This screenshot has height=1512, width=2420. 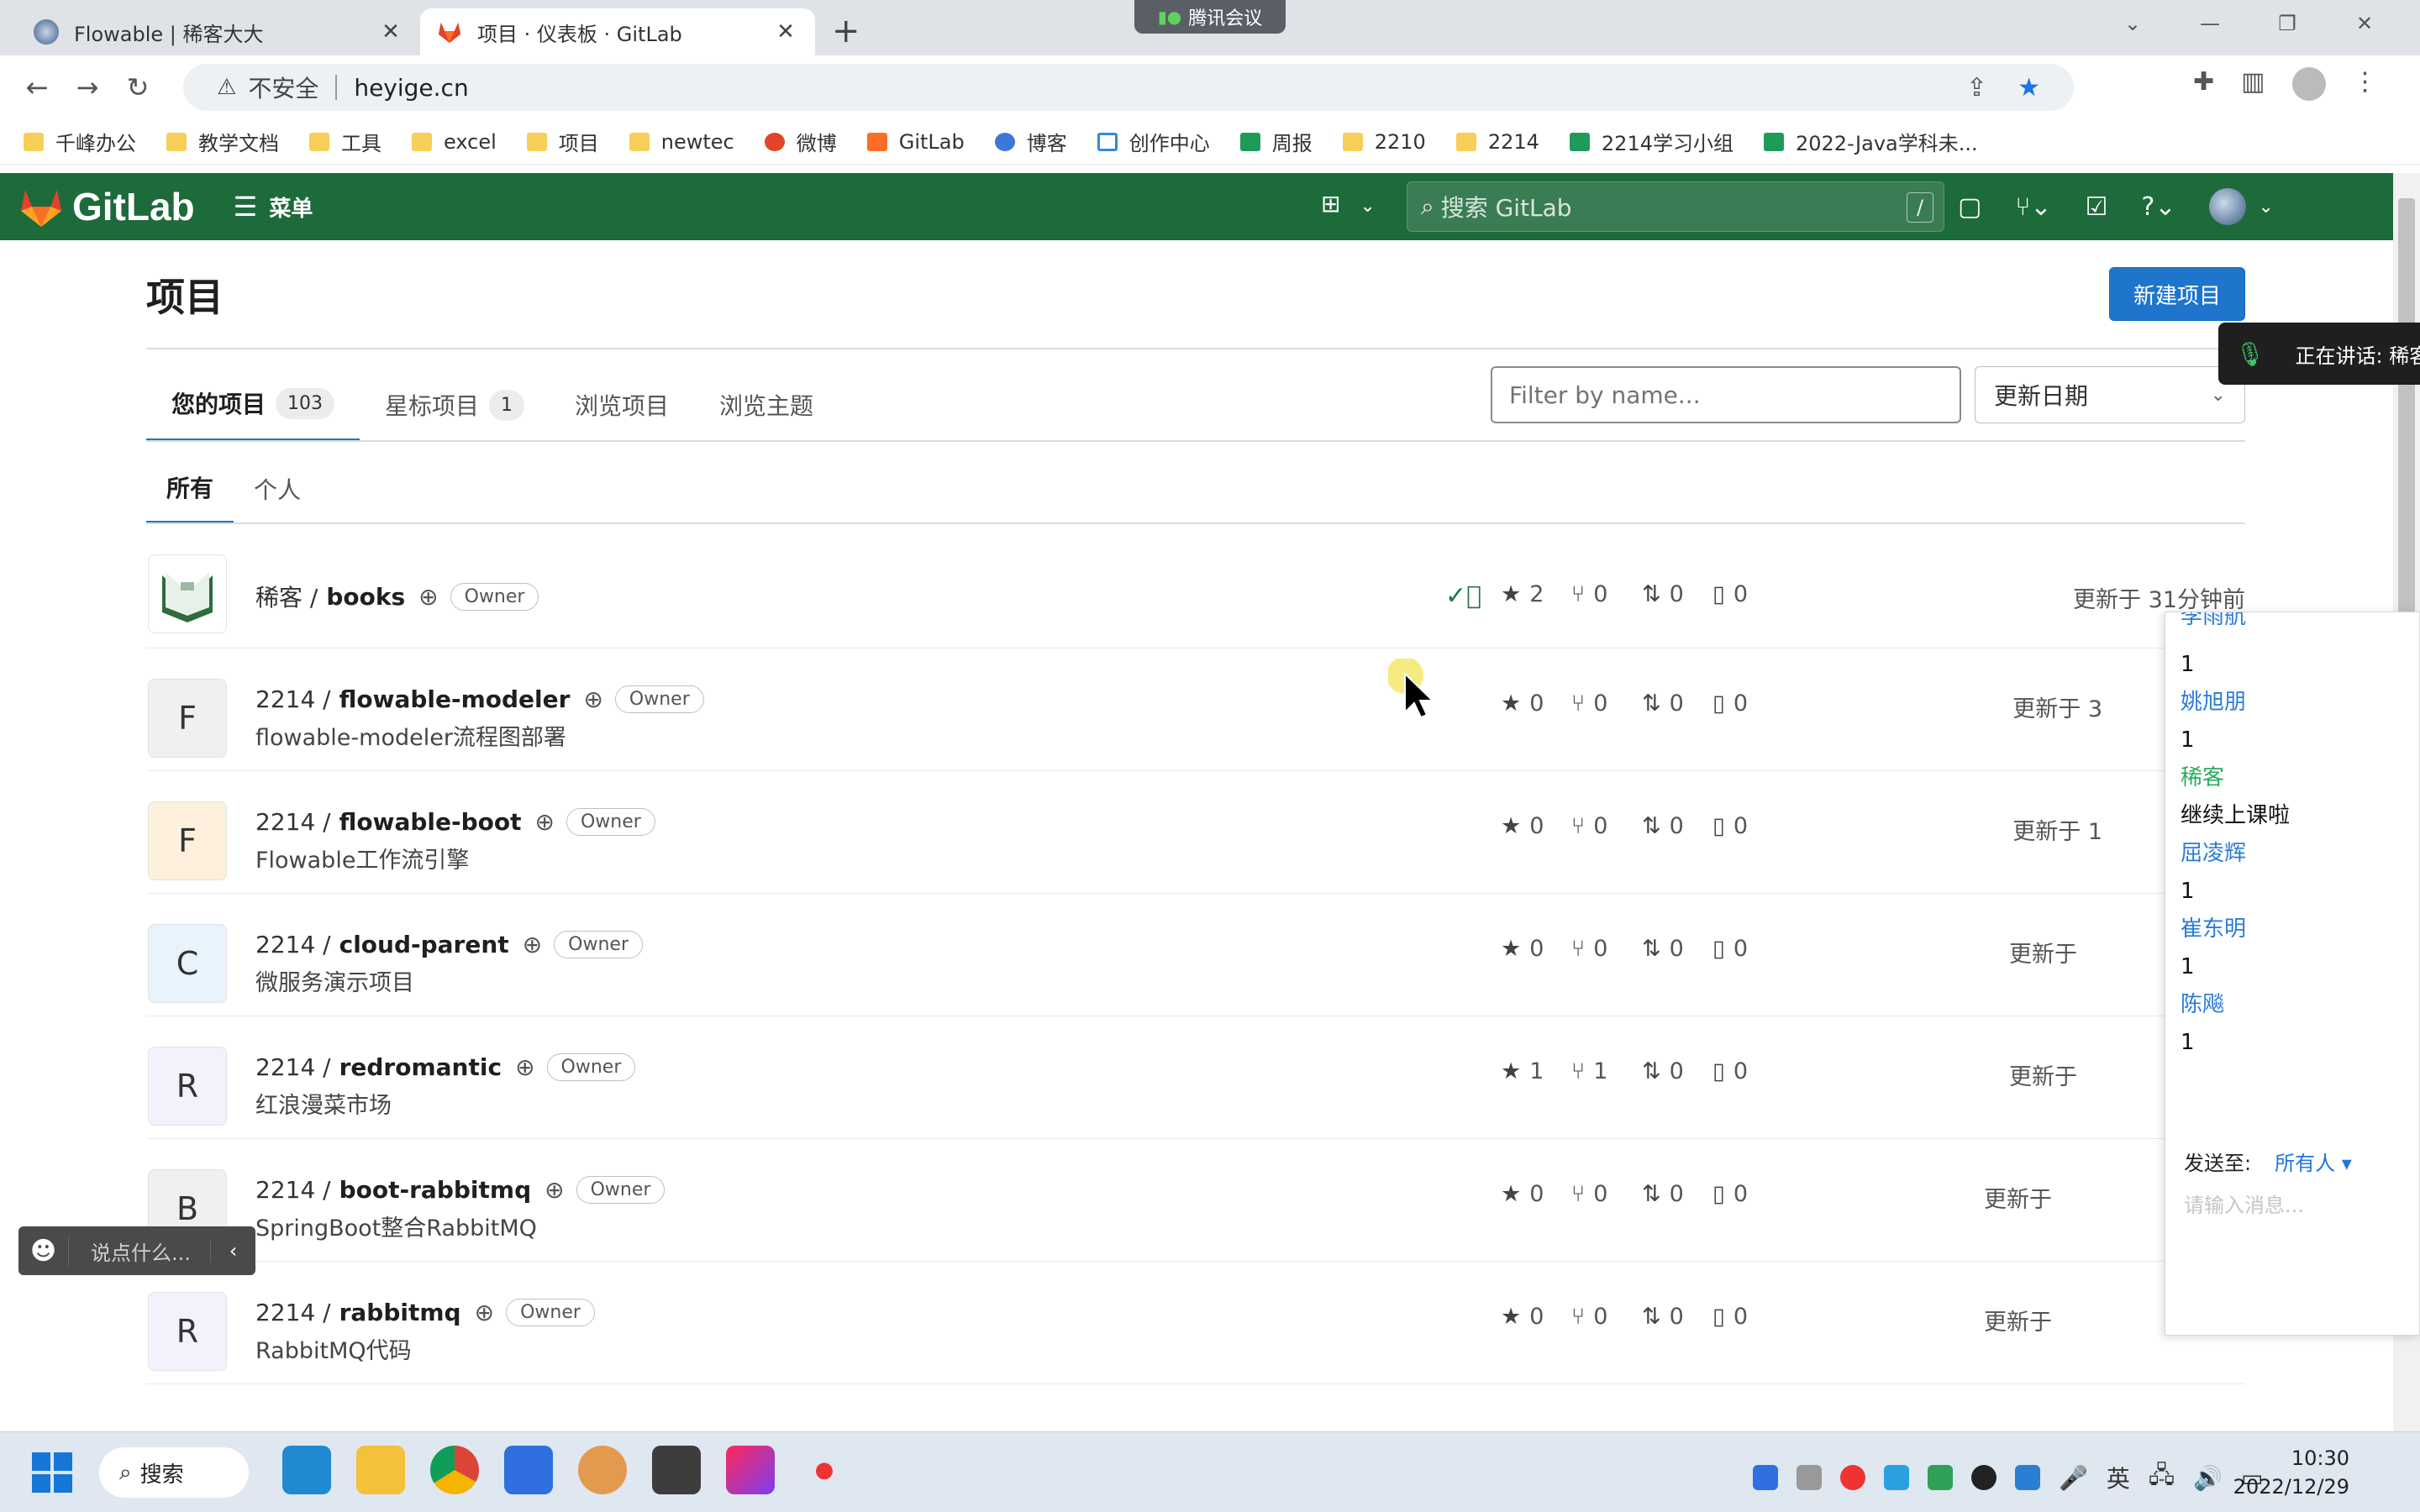 I want to click on bookmark-item: 博客, so click(x=1030, y=141).